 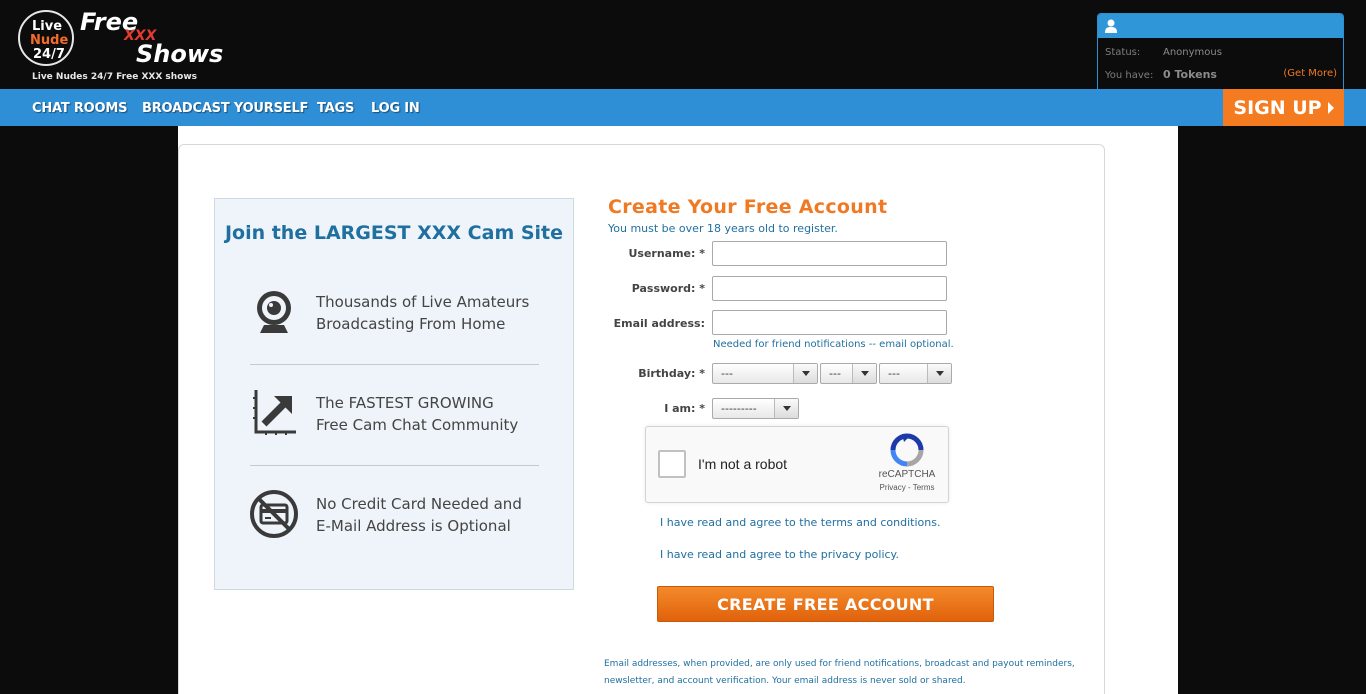 What do you see at coordinates (829, 253) in the screenshot?
I see `username-input` at bounding box center [829, 253].